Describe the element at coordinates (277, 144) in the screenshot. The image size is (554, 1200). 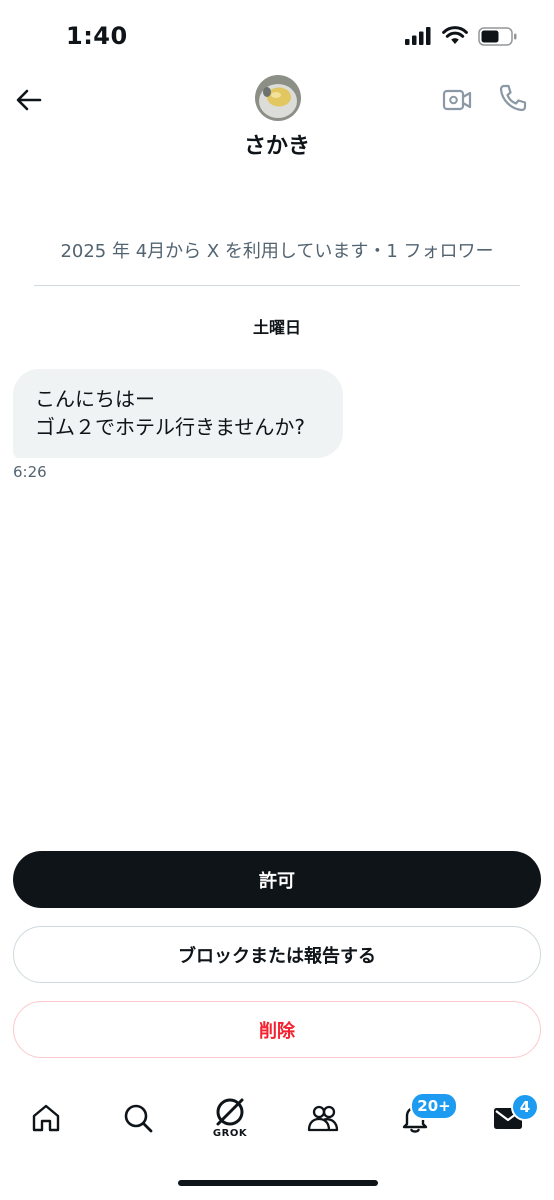
I see `contact-name: さかき` at that location.